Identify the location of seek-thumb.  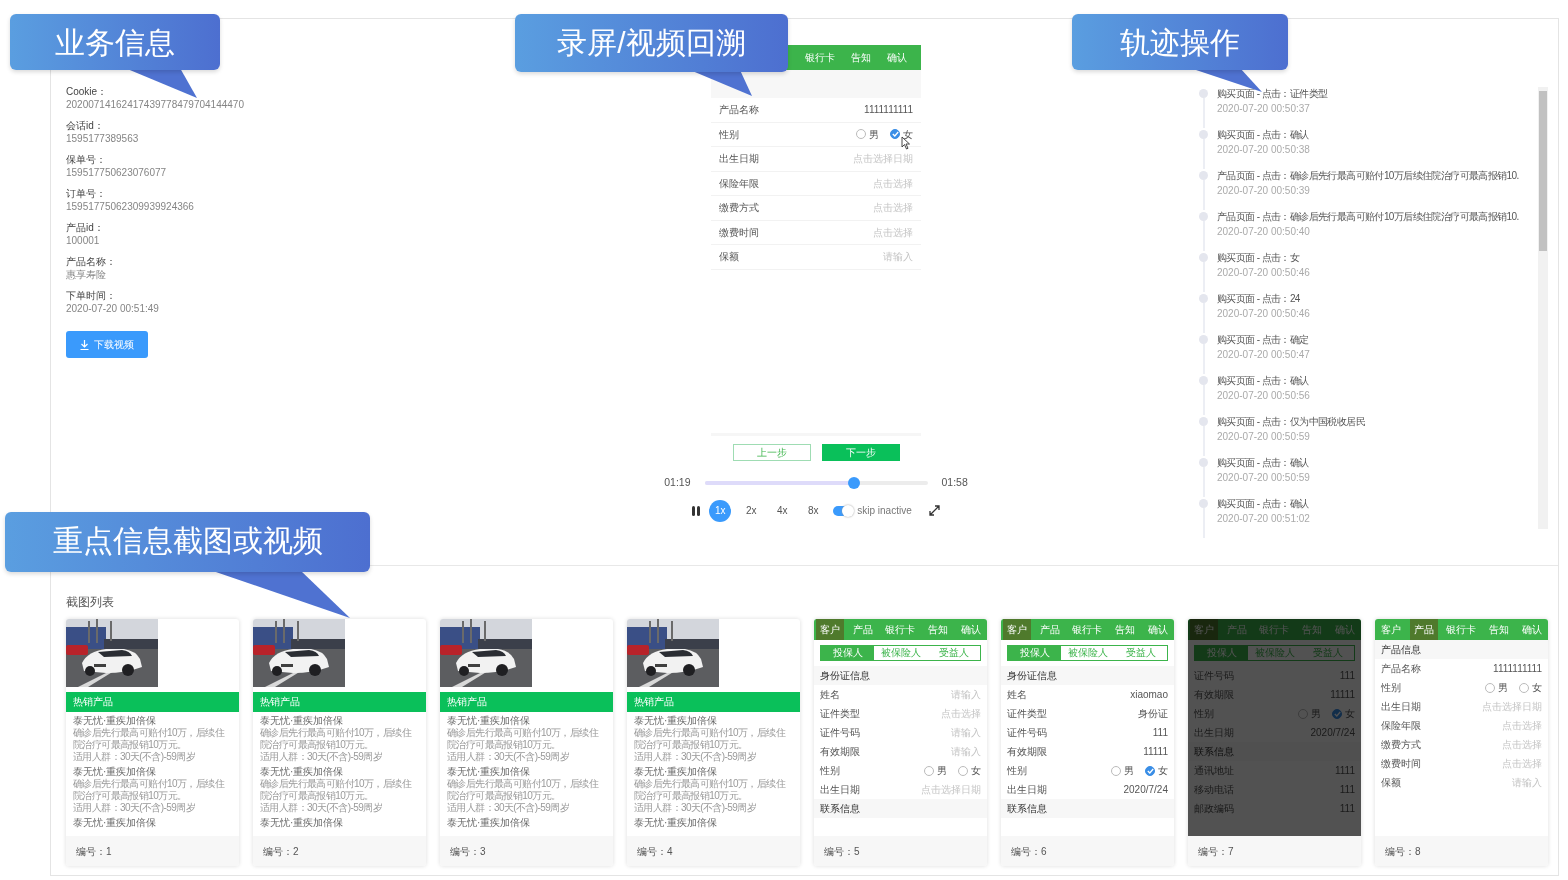
(853, 482).